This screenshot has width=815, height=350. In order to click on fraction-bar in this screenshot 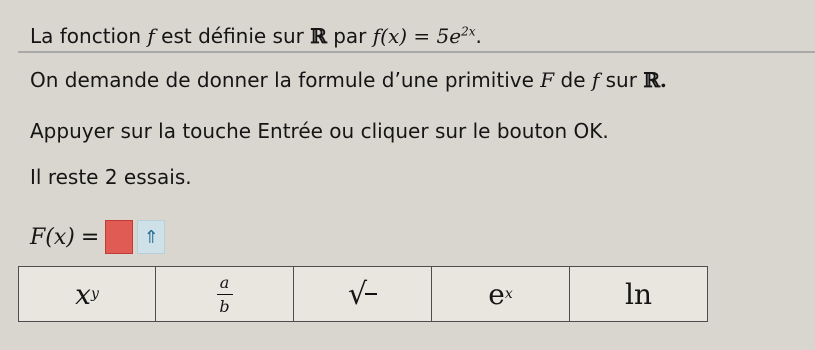, I will do `click(224, 294)`.